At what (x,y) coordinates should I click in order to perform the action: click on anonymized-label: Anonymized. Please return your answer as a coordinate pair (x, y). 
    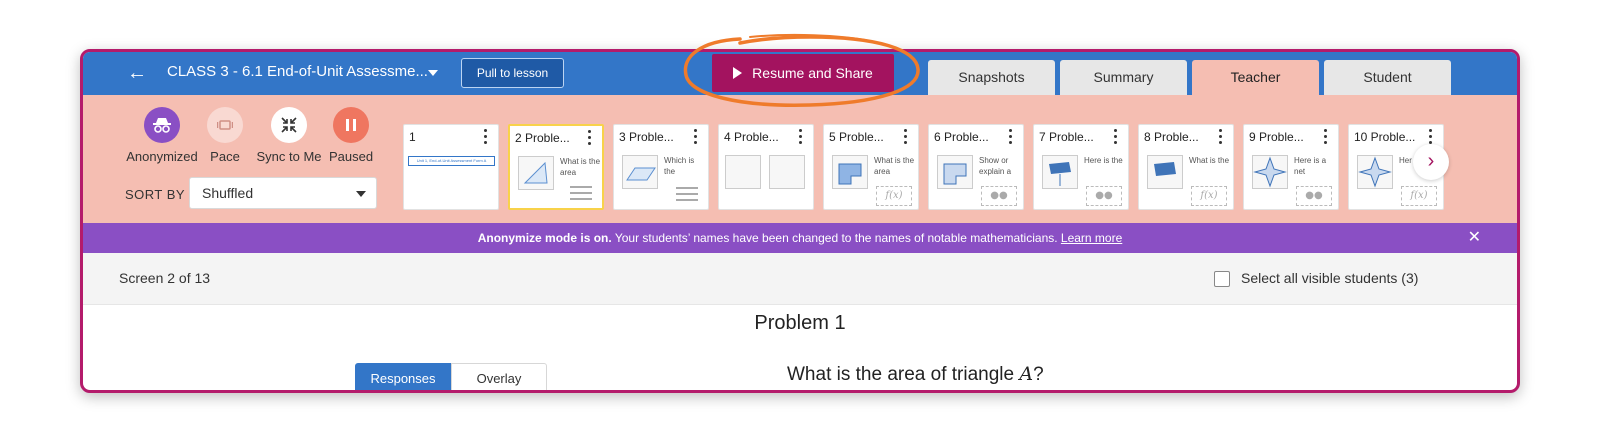
    Looking at the image, I should click on (162, 156).